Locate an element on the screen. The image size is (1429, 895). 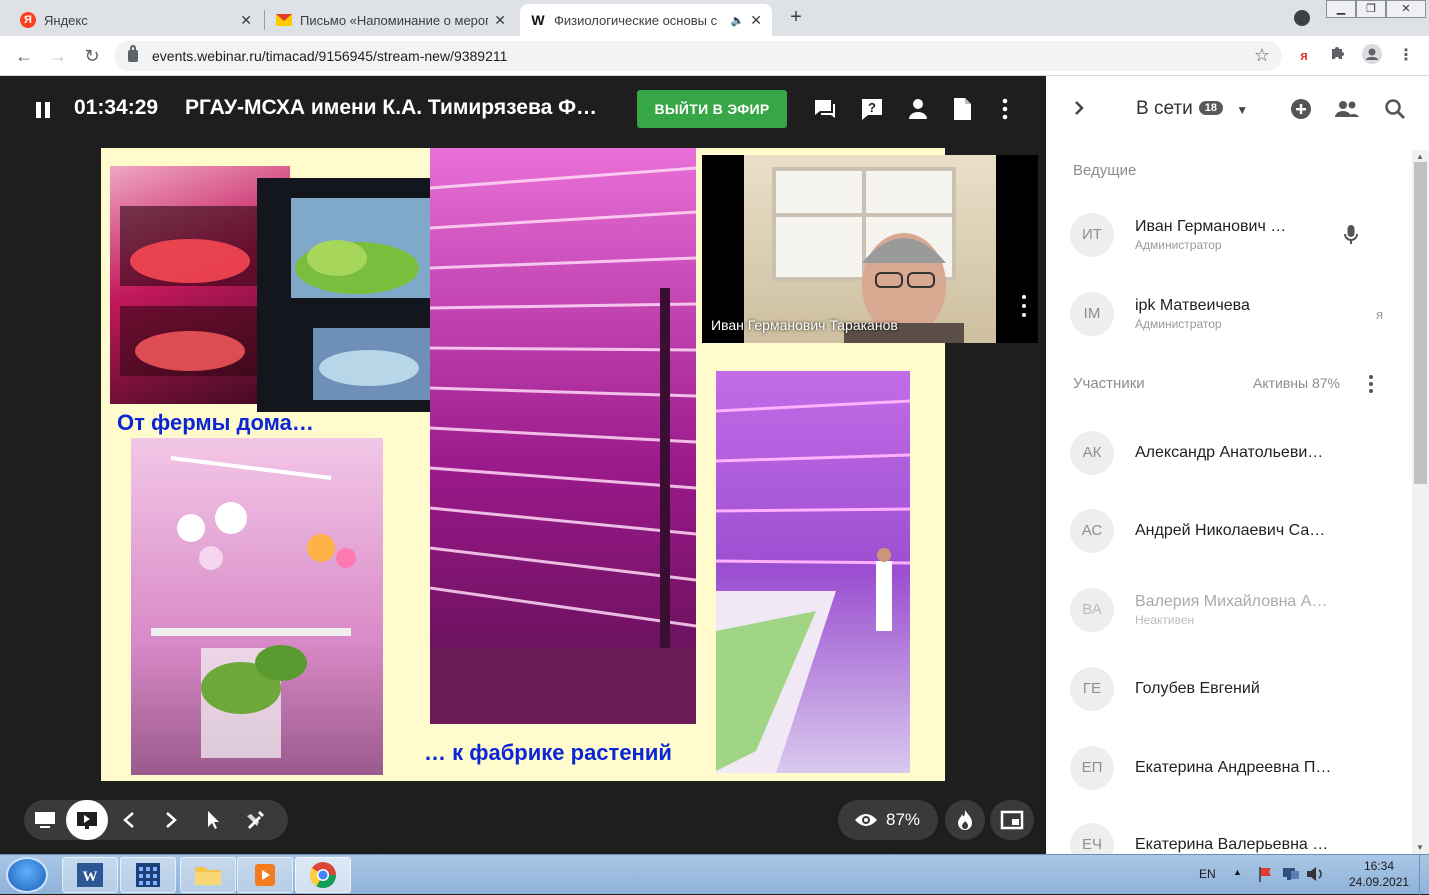
back-arrow-icon: ← is located at coordinates (24, 56).